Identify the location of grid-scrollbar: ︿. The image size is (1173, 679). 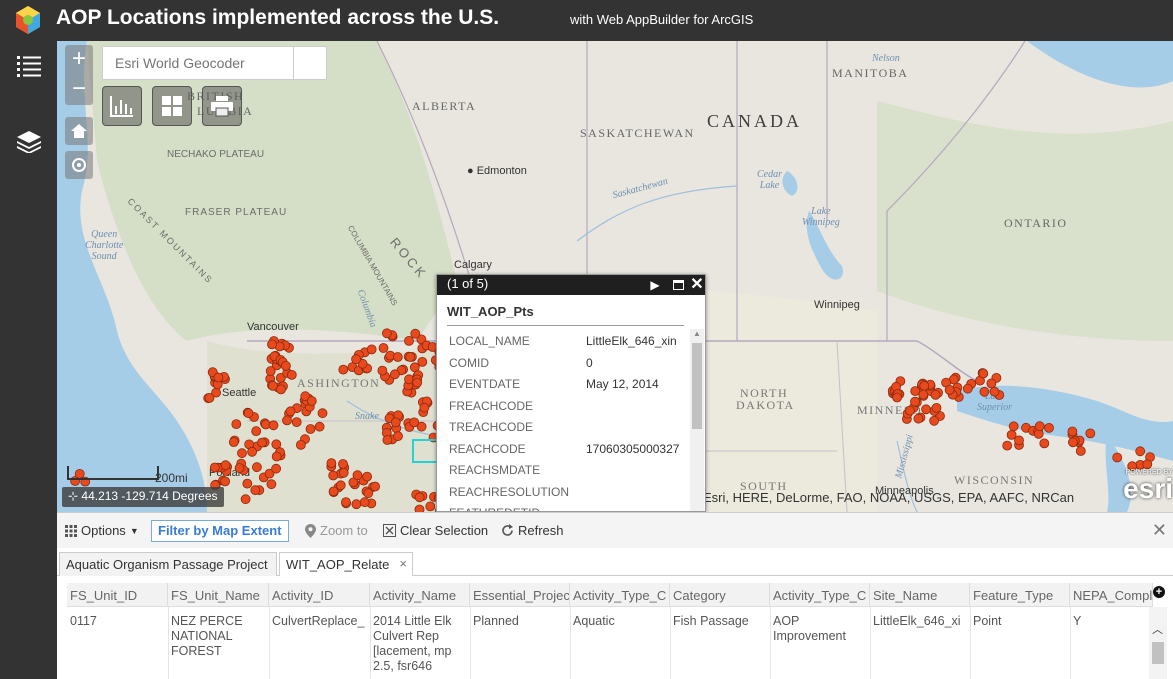
(1158, 643).